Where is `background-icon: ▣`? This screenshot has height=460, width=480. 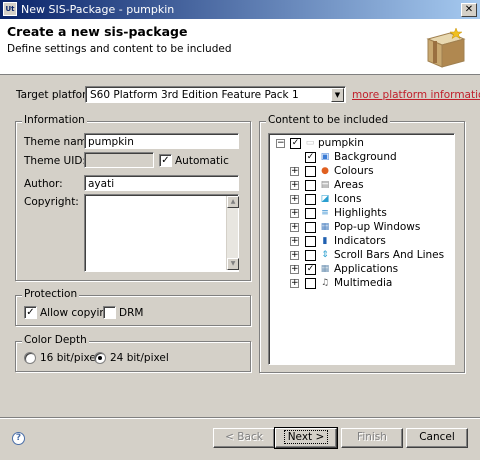
background-icon: ▣ is located at coordinates (325, 157).